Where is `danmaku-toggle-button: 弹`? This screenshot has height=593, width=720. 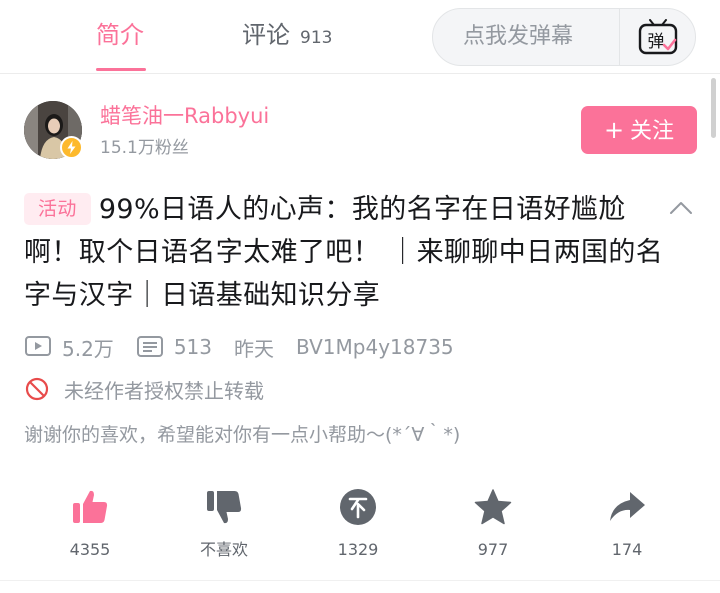
danmaku-toggle-button: 弹 is located at coordinates (658, 38).